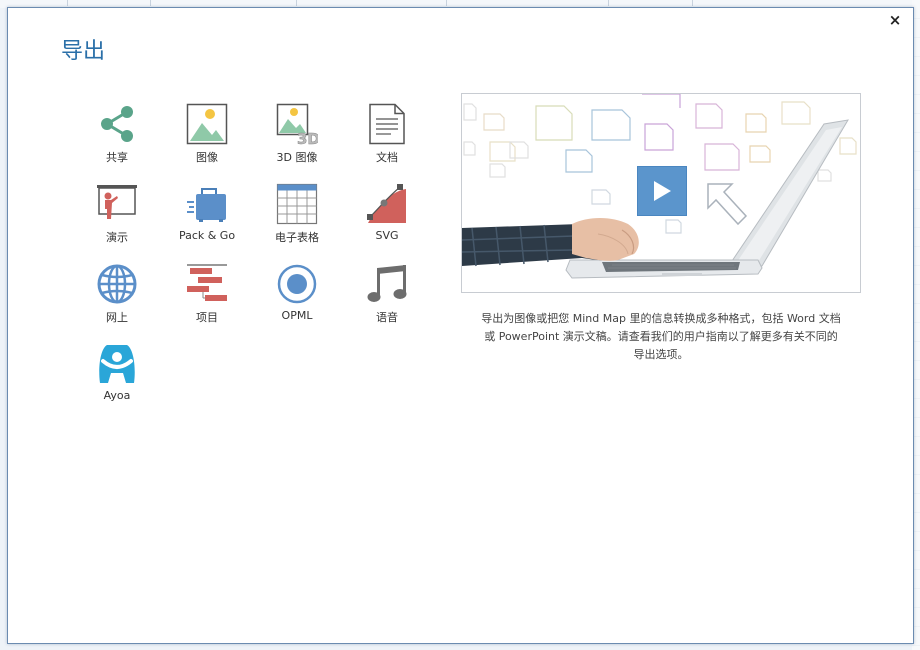 The image size is (920, 650). Describe the element at coordinates (117, 317) in the screenshot. I see `export-online-label: 网上` at that location.